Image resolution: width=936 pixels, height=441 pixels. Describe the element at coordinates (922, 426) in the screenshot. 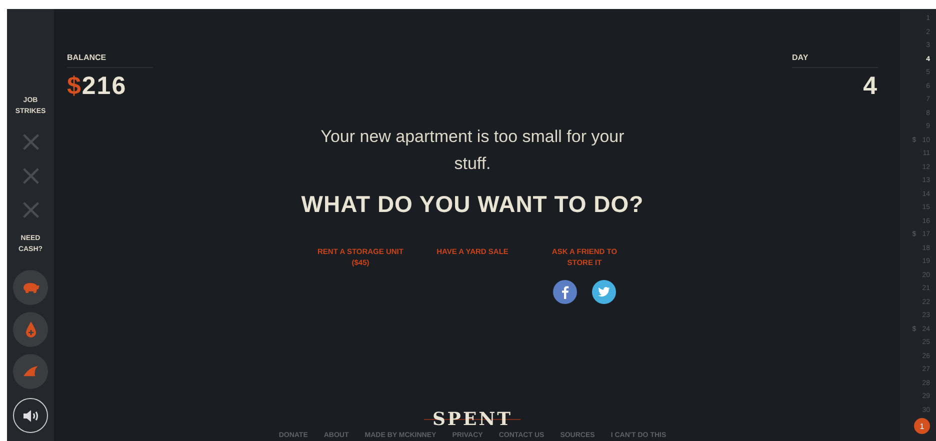

I see `notification-badge: 1` at that location.